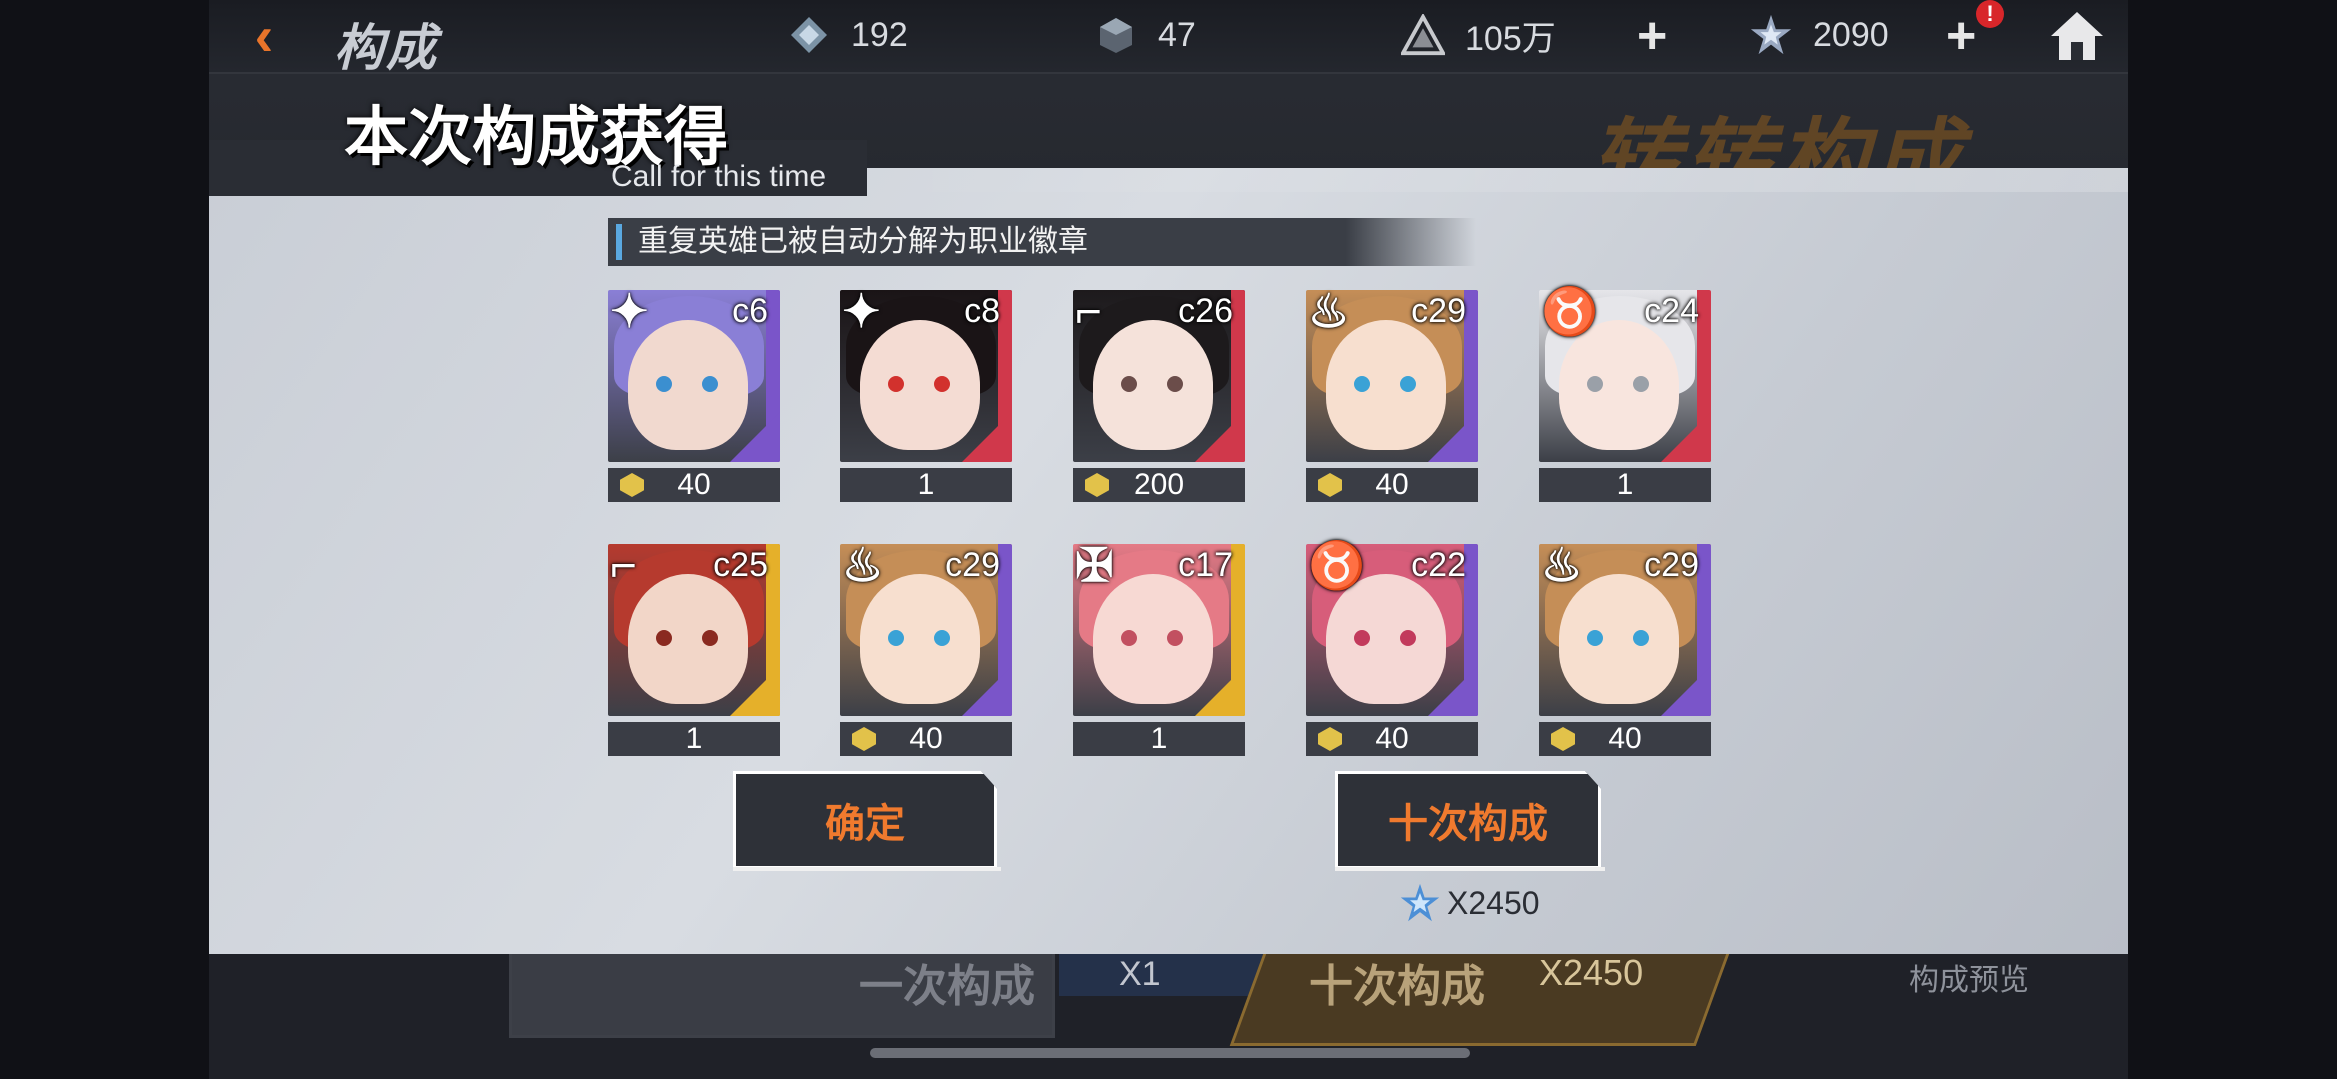 Image resolution: width=2337 pixels, height=1079 pixels. Describe the element at coordinates (1205, 565) in the screenshot. I see `hero-code: c17` at that location.